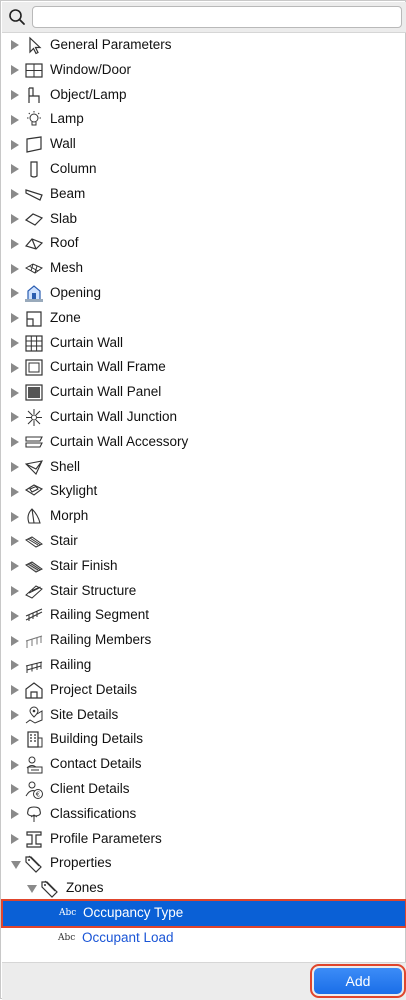  Describe the element at coordinates (204, 789) in the screenshot. I see `tree-item-client-details: € Client Details` at that location.